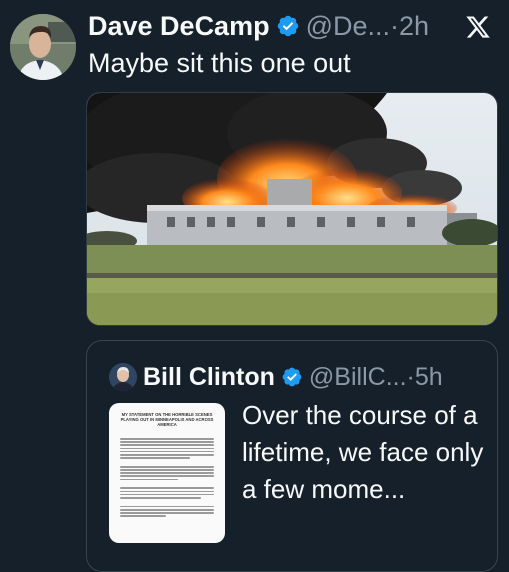  I want to click on quoted-author-avatar, so click(123, 377).